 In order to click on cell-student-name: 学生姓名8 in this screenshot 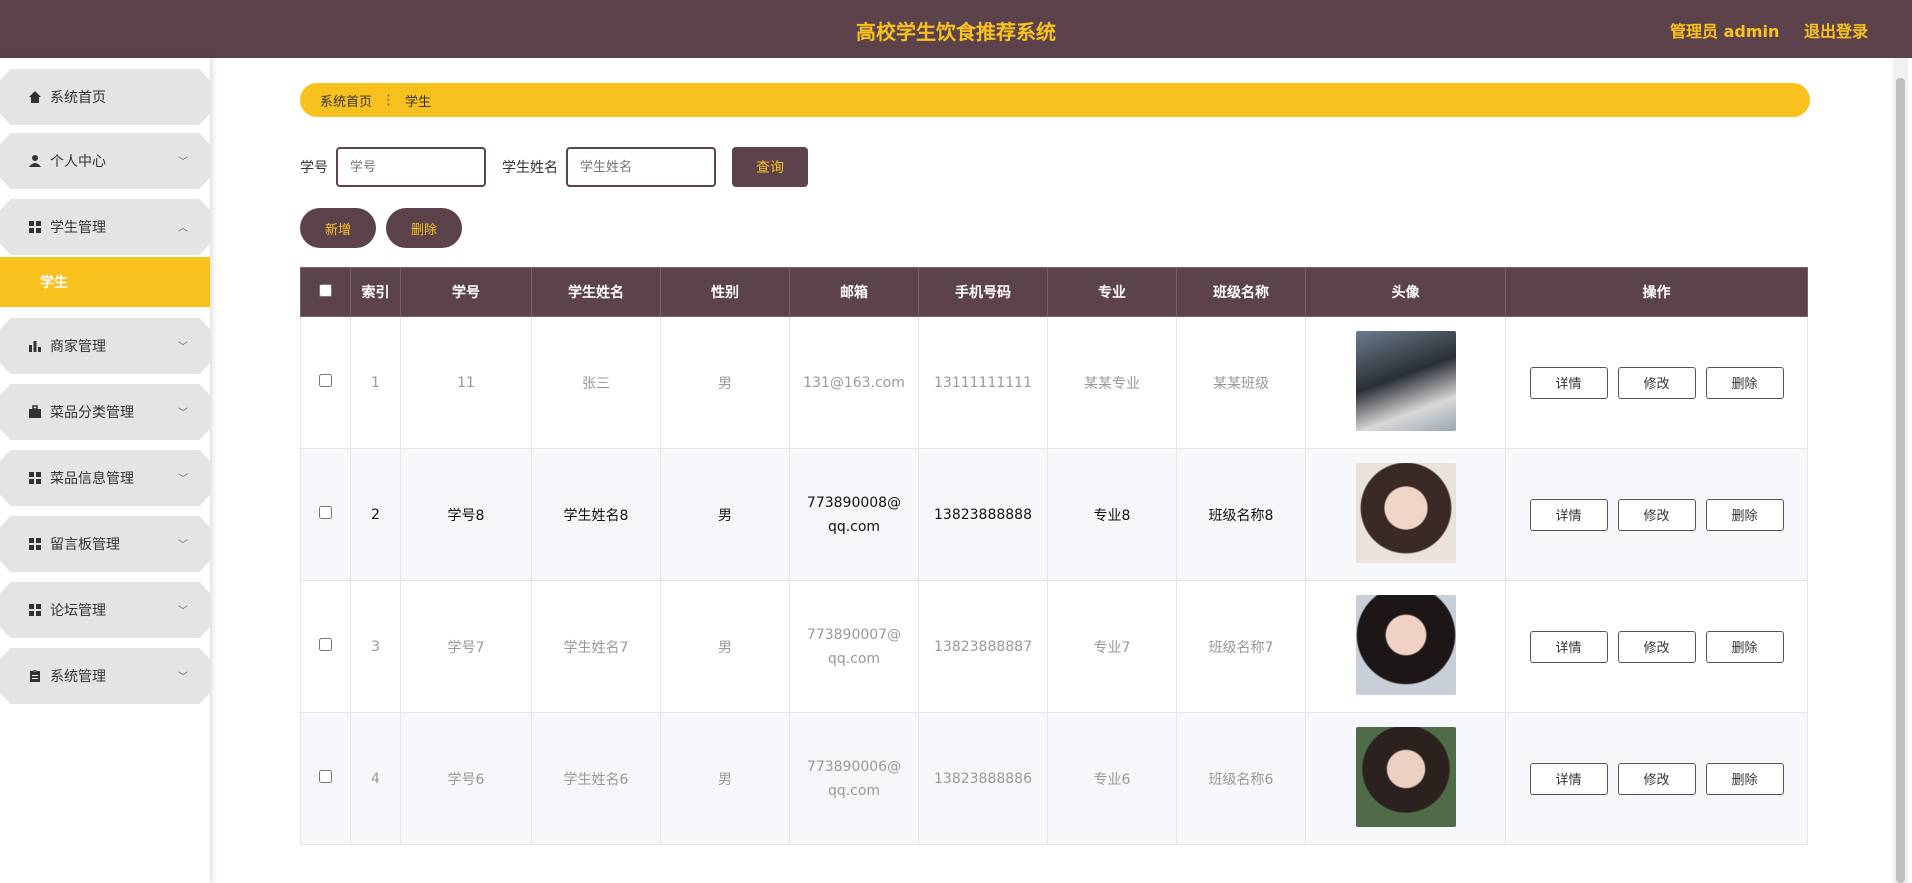, I will do `click(596, 514)`.